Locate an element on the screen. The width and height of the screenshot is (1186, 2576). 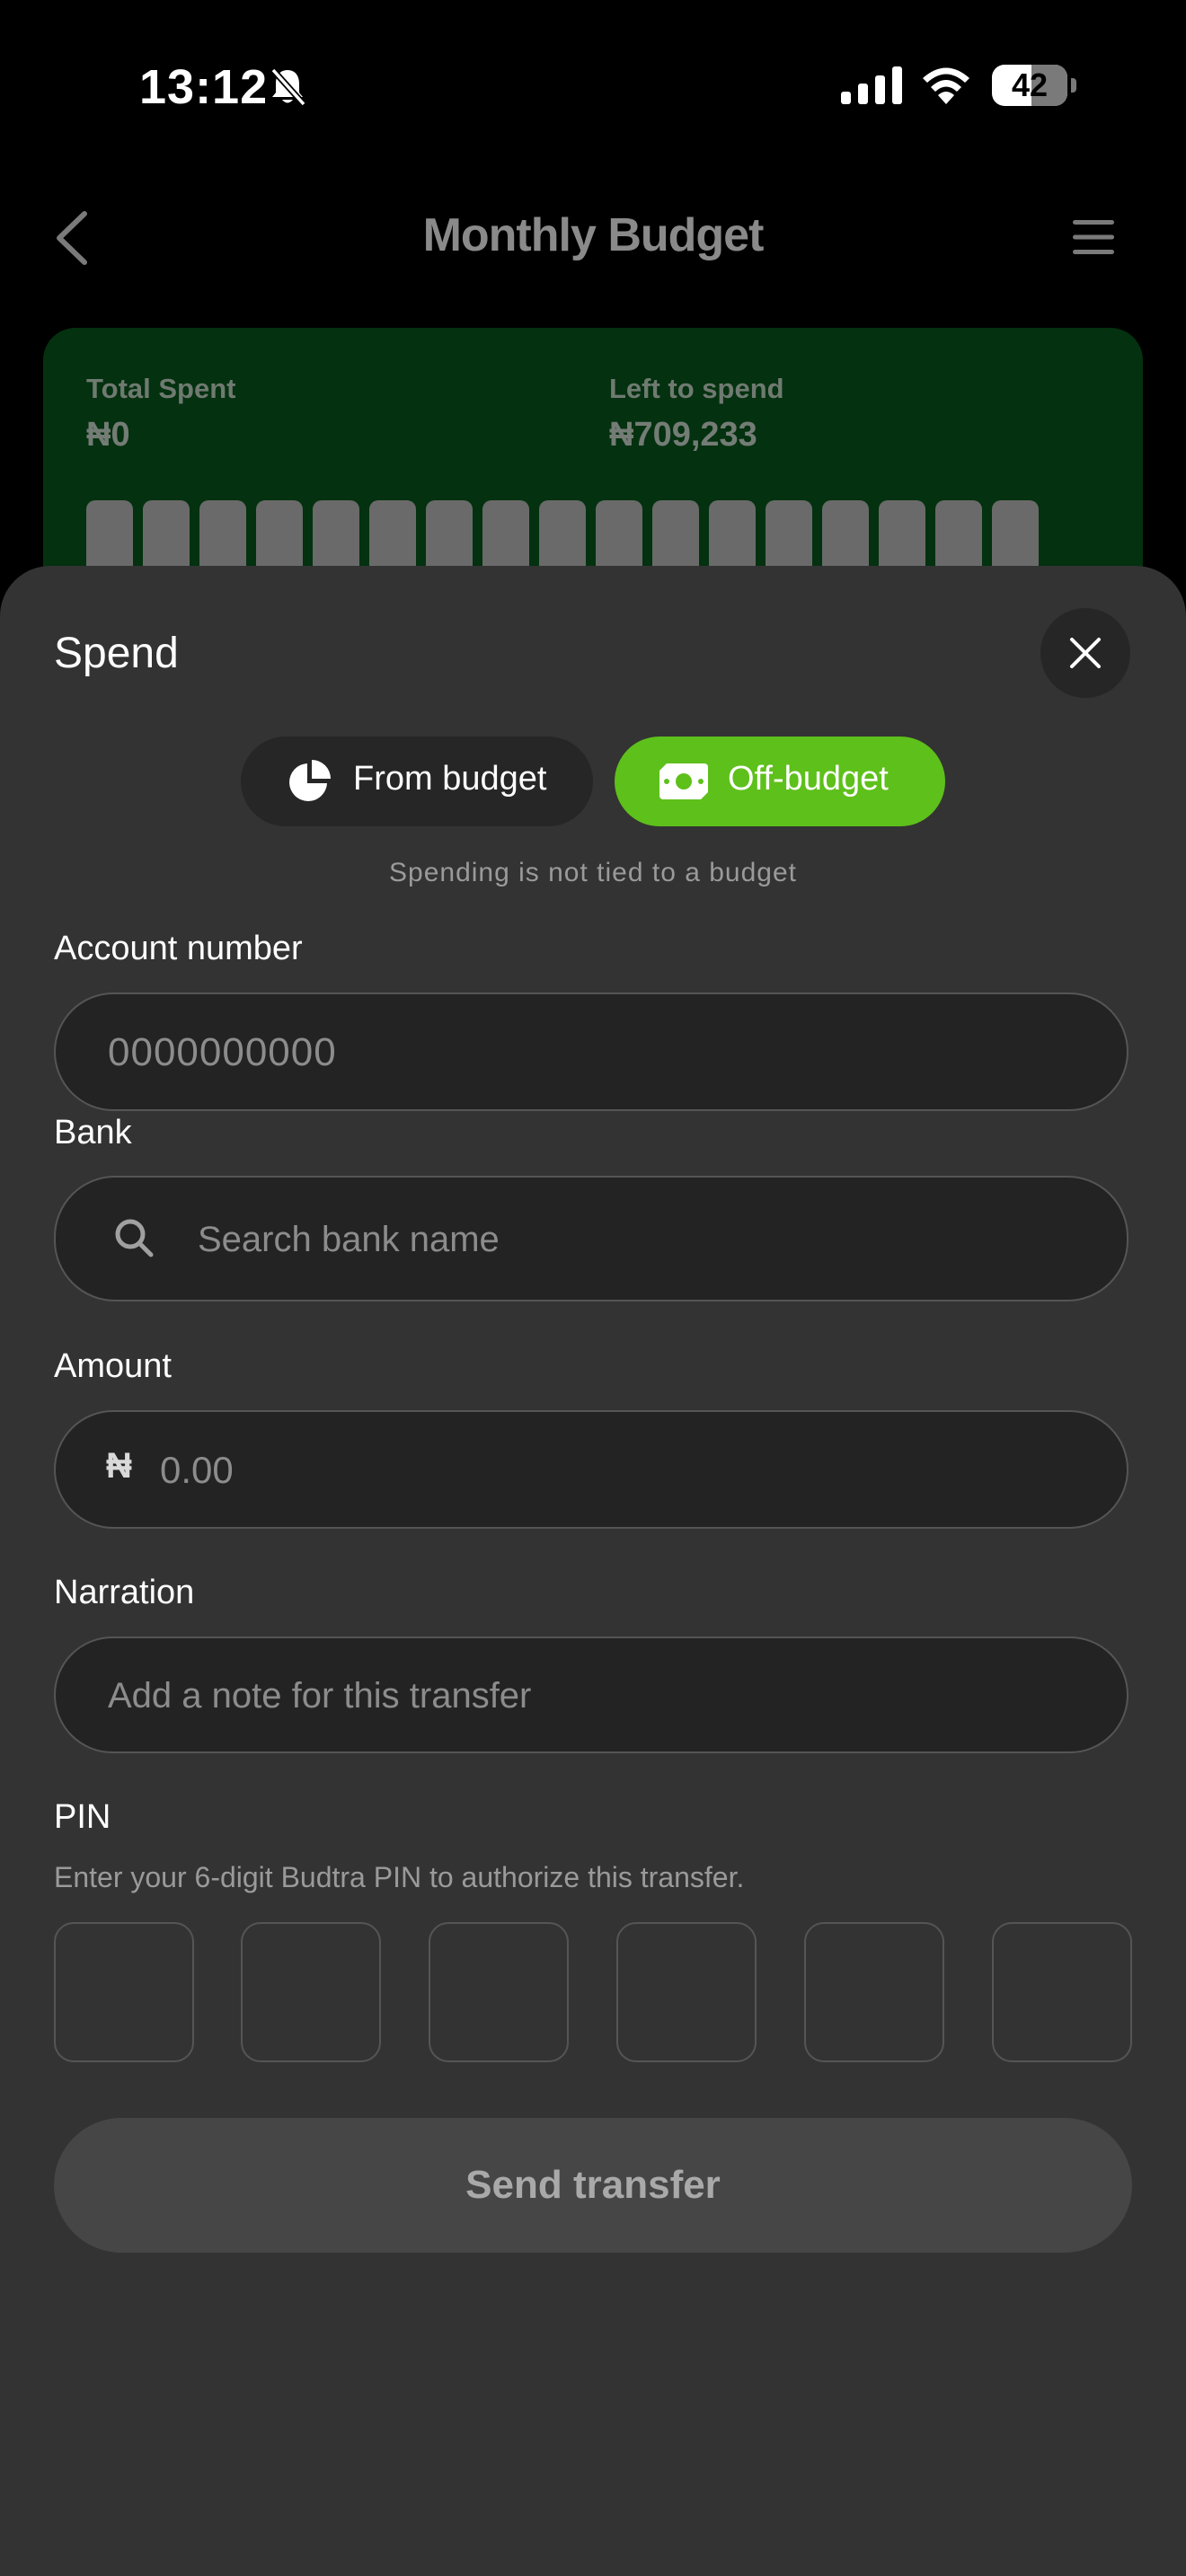
pin-label: PIN is located at coordinates (82, 1817).